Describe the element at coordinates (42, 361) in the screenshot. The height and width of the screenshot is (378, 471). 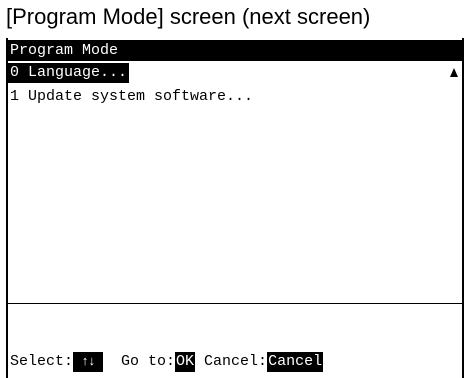
I see `select-label: Select:` at that location.